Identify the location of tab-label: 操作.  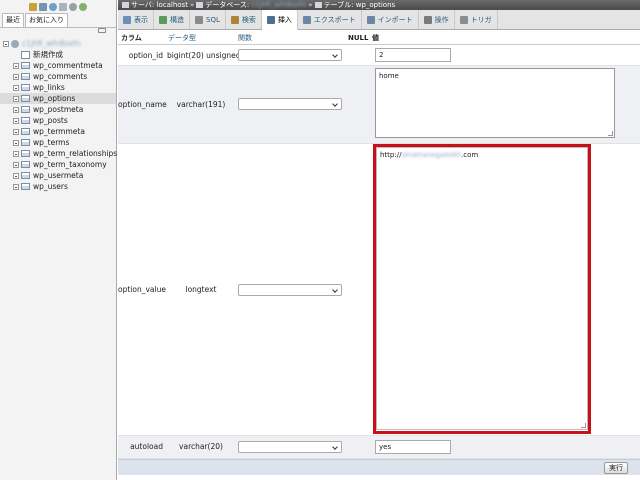
(441, 19).